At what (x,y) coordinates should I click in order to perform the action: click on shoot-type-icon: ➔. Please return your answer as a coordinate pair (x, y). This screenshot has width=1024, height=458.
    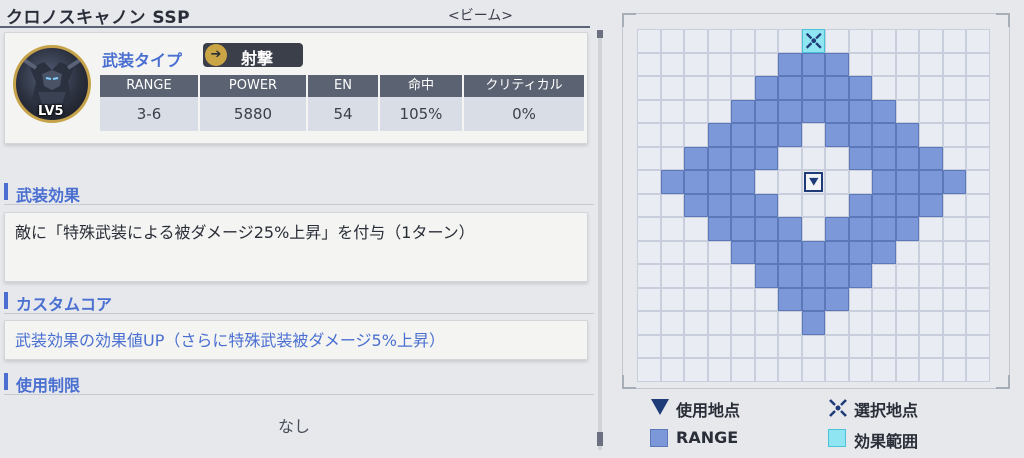
    Looking at the image, I should click on (216, 55).